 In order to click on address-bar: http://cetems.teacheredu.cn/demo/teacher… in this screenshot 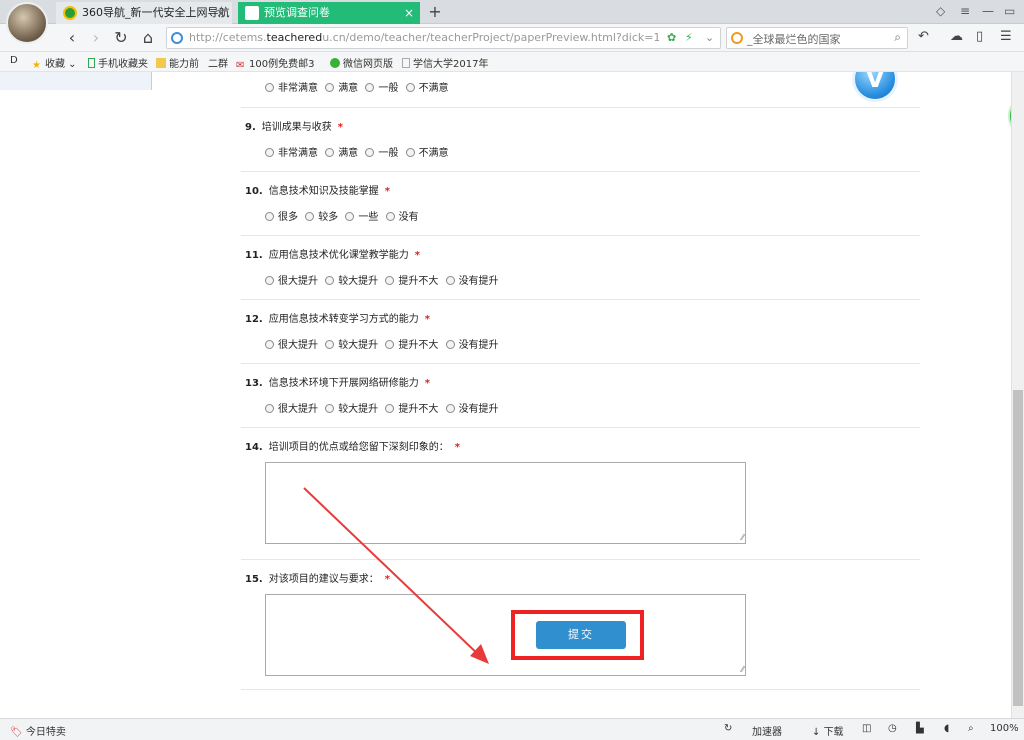, I will do `click(443, 38)`.